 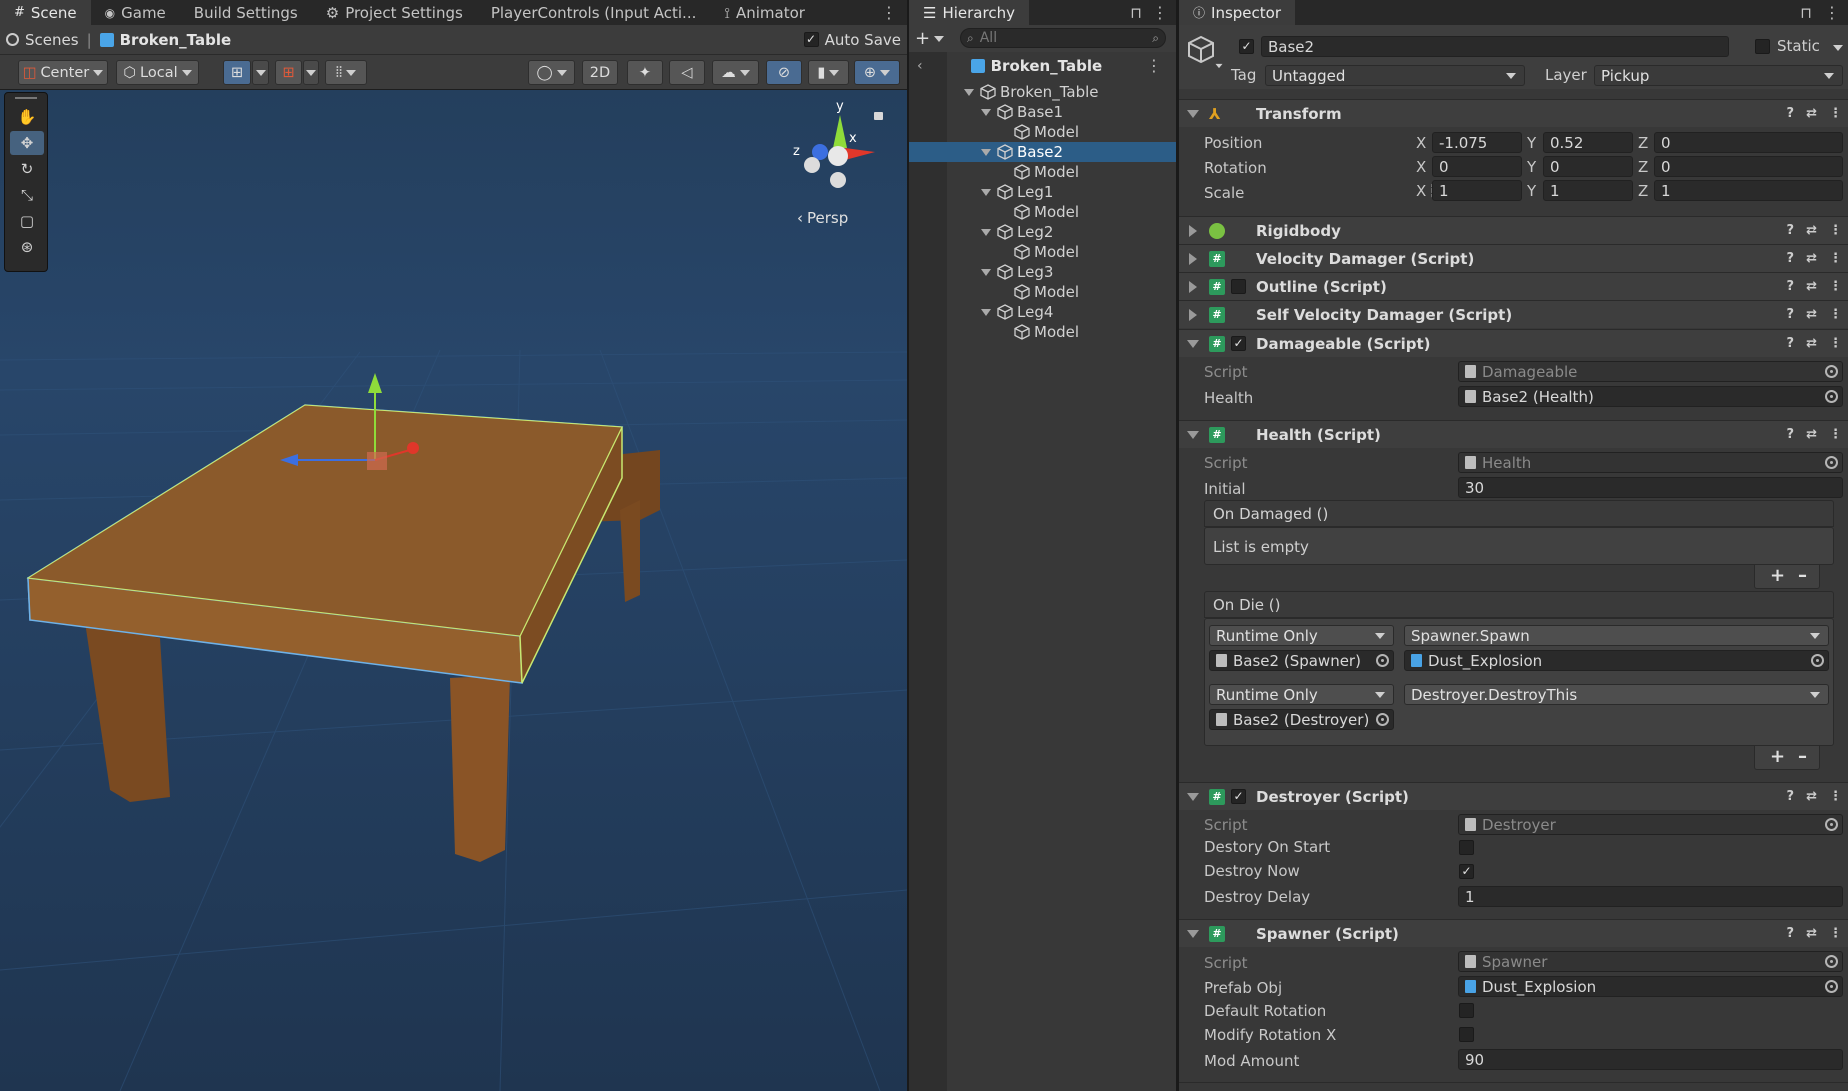 What do you see at coordinates (27, 221) in the screenshot?
I see `rect-tool-icon: ▢` at bounding box center [27, 221].